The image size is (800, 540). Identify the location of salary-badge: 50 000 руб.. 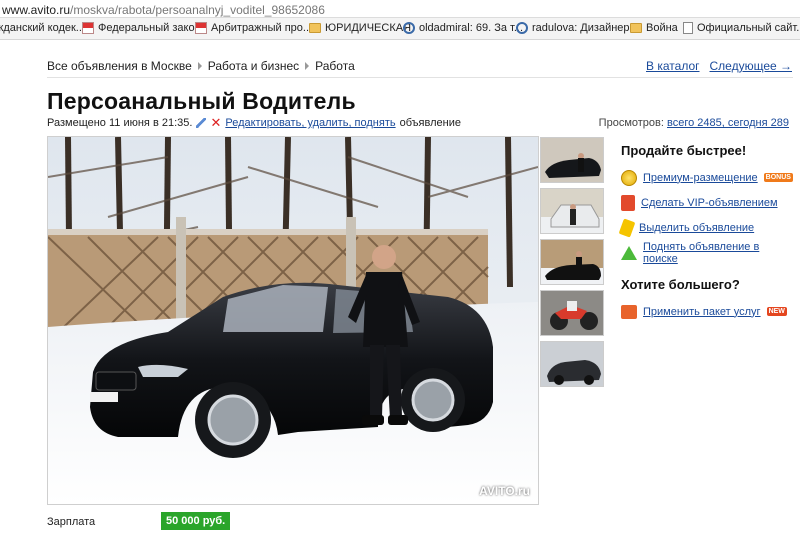
(196, 521).